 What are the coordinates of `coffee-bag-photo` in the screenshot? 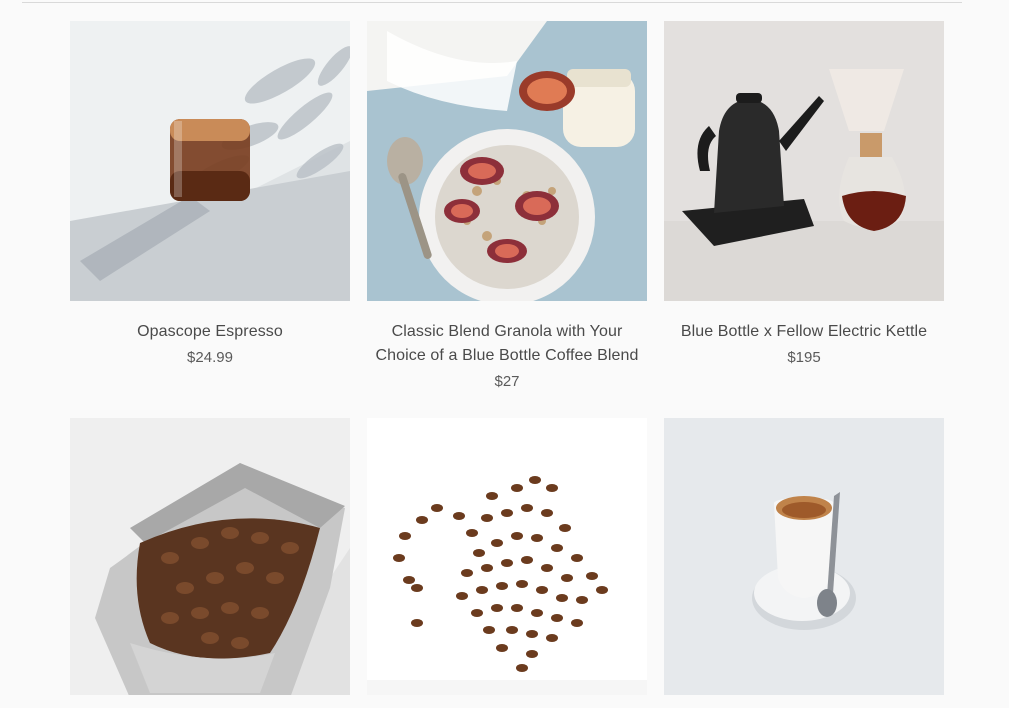 It's located at (210, 556).